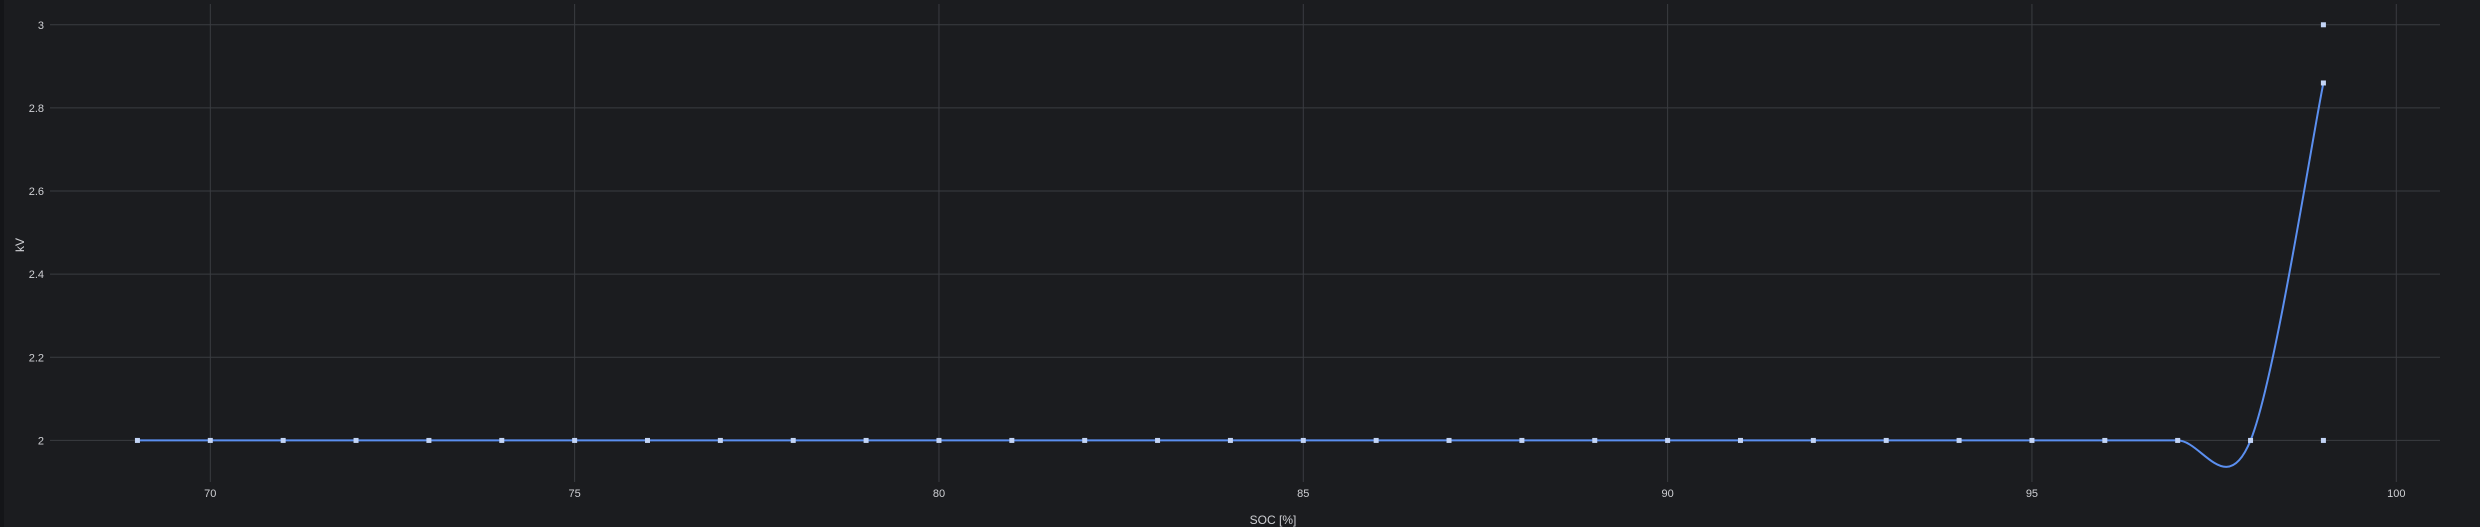  Describe the element at coordinates (210, 494) in the screenshot. I see `x-tick-label: 70` at that location.